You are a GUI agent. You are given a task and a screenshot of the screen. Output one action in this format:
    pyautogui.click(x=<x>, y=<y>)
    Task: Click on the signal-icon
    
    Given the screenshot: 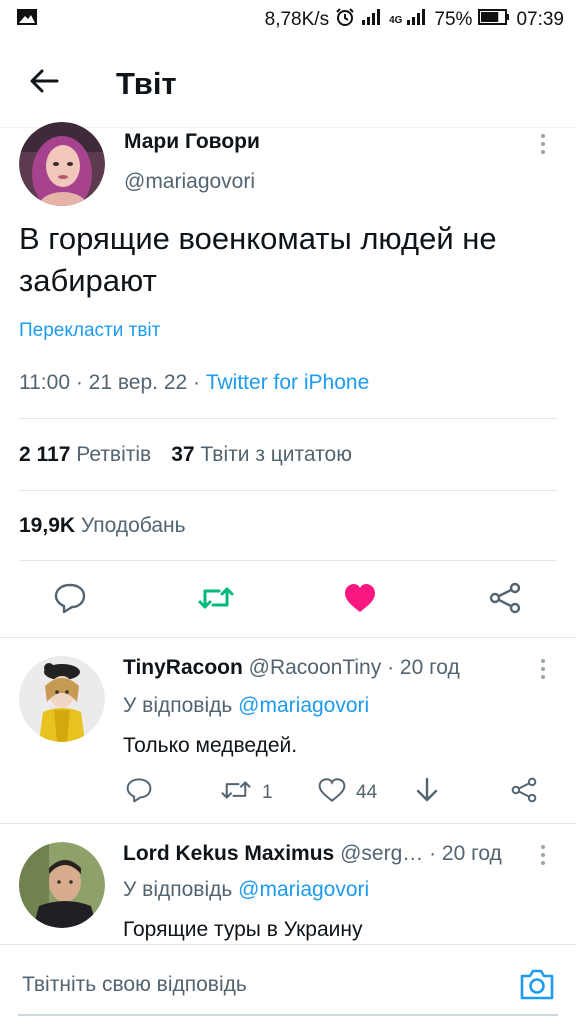 What is the action you would take?
    pyautogui.click(x=372, y=20)
    